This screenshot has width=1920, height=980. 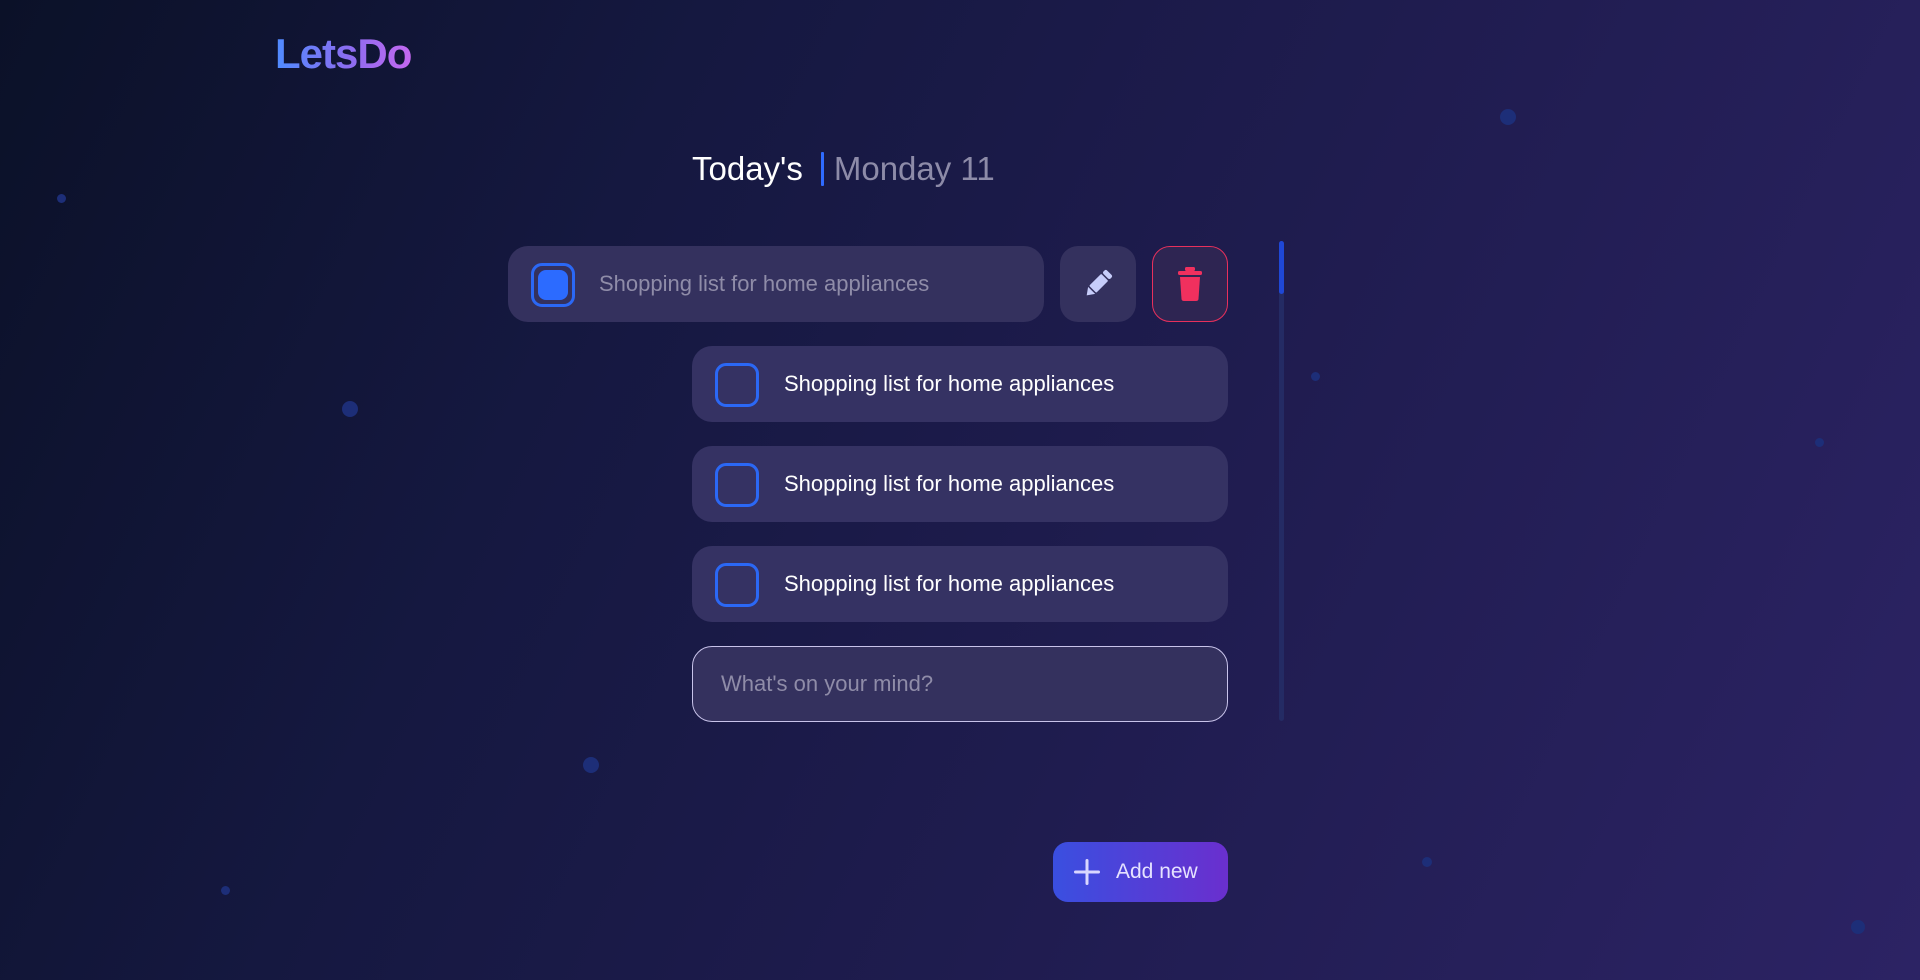 What do you see at coordinates (1281, 481) in the screenshot?
I see `scrollbar` at bounding box center [1281, 481].